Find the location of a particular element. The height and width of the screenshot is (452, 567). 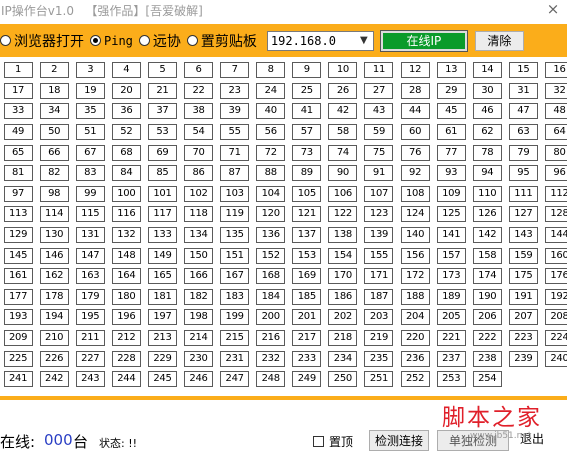

ip-button: 114 is located at coordinates (54, 214).